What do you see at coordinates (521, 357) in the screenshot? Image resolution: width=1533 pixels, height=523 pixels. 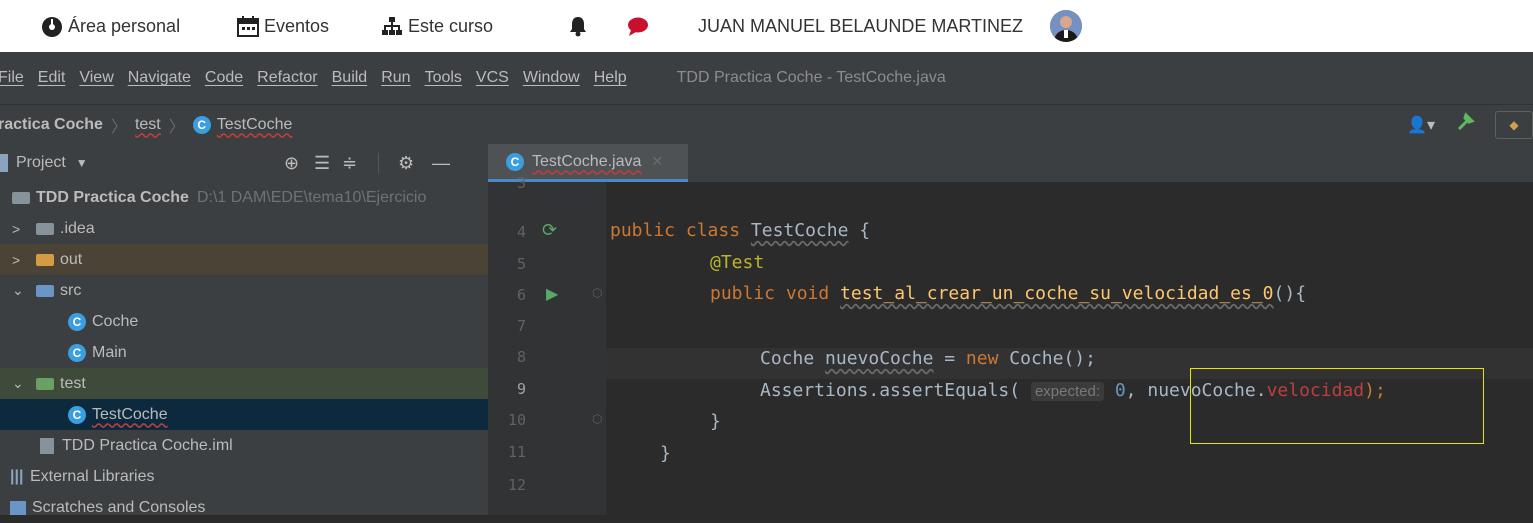 I see `line-number: 8` at bounding box center [521, 357].